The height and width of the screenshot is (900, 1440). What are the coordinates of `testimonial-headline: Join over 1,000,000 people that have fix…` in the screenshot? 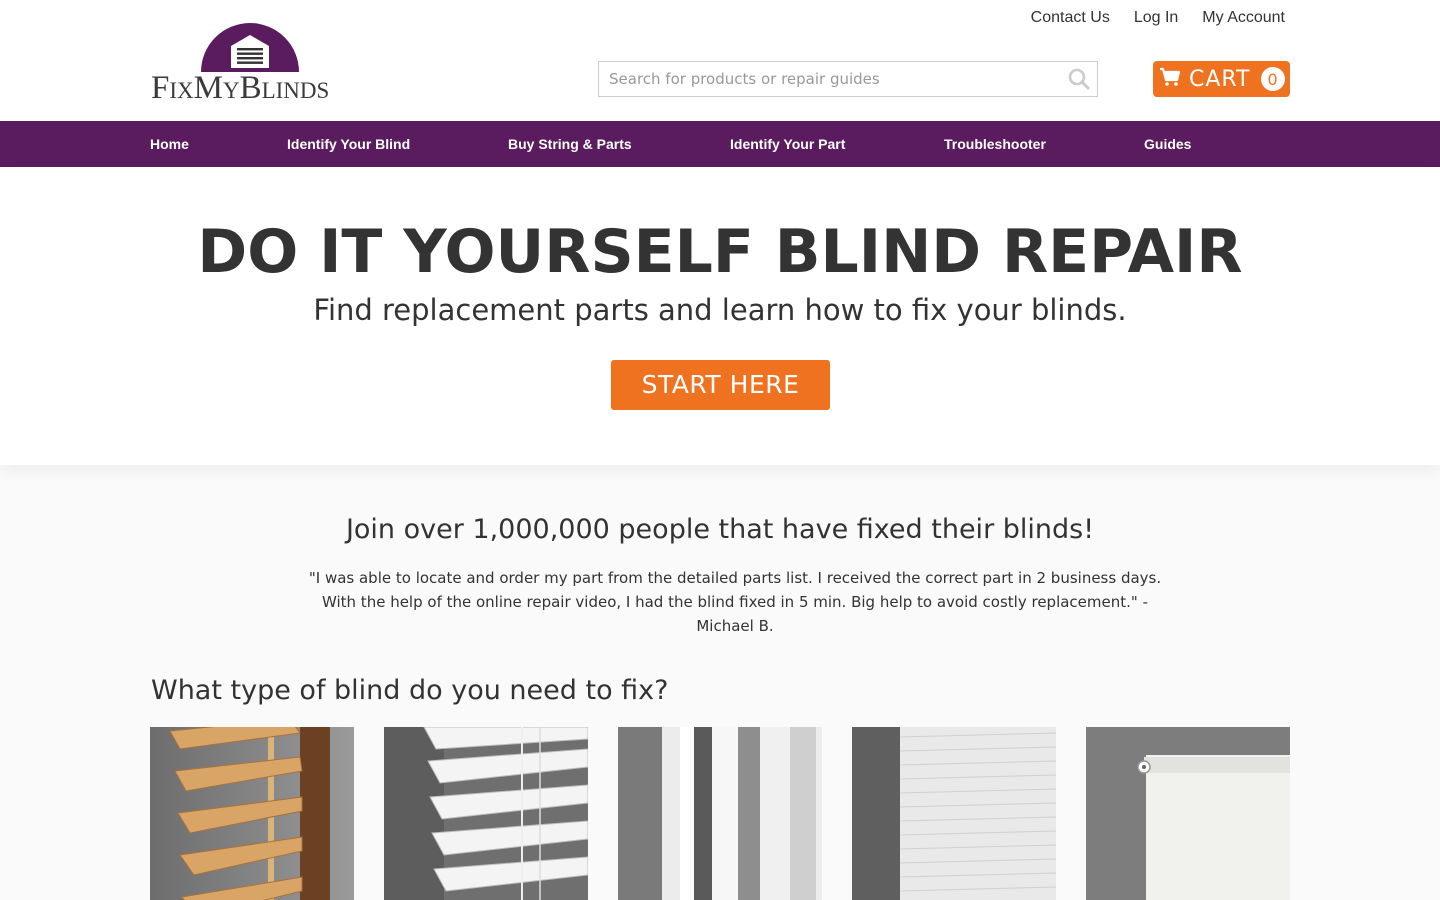 It's located at (720, 529).